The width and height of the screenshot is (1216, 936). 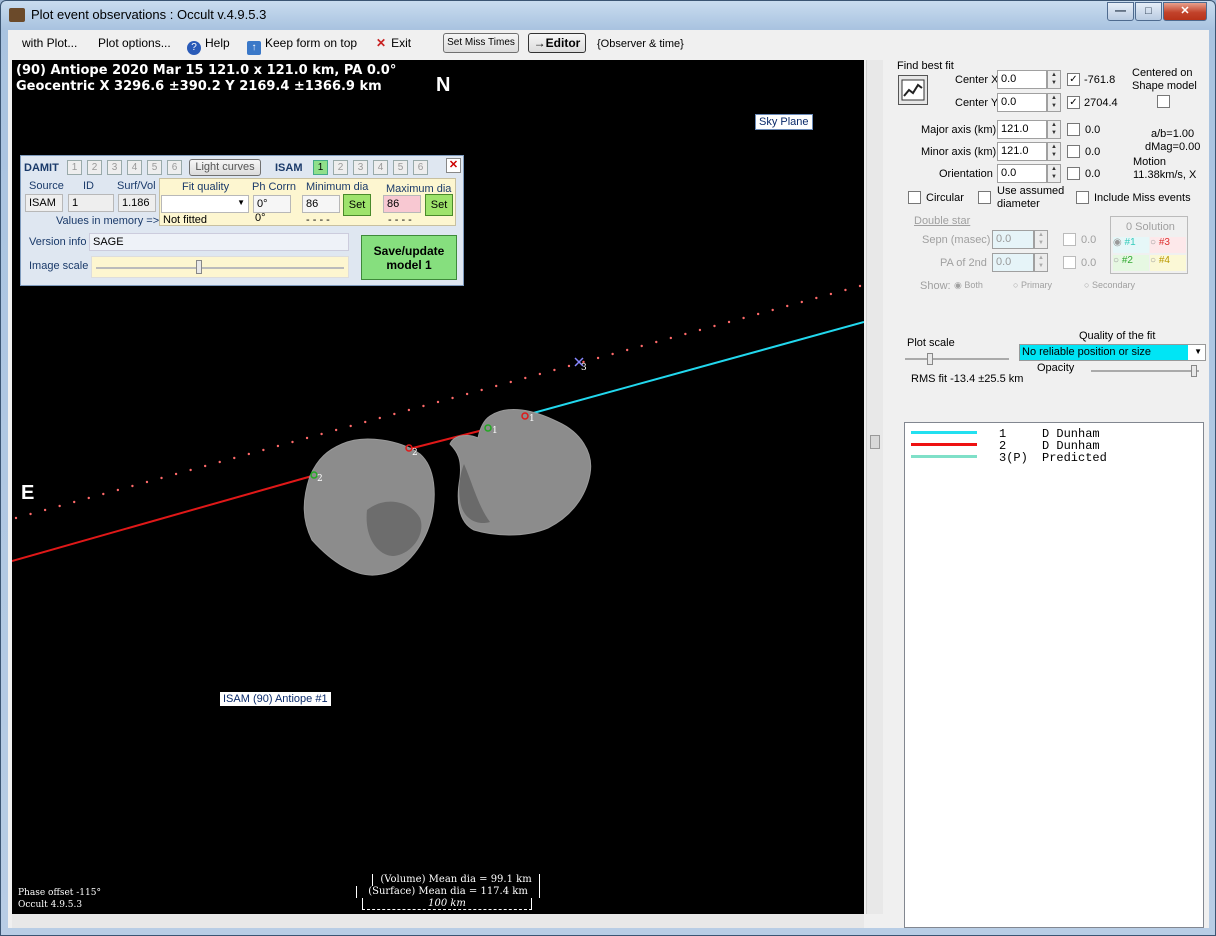 I want to click on isam-5-button: 5, so click(x=400, y=167).